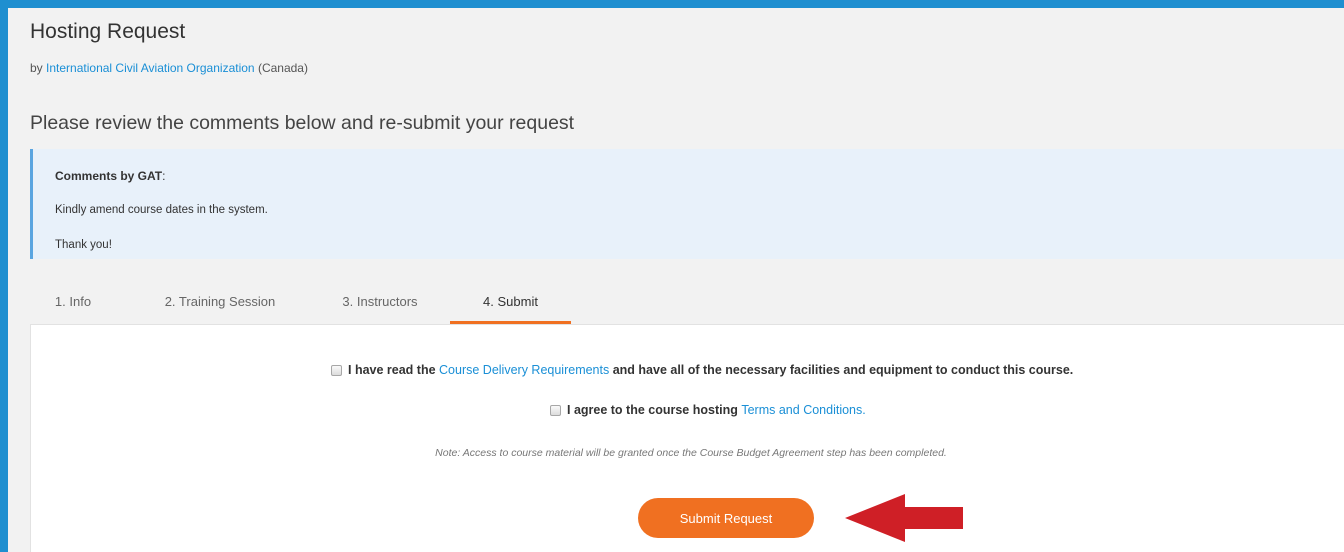  Describe the element at coordinates (652, 410) in the screenshot. I see `check2-prefix: I agree to the course hosting` at that location.